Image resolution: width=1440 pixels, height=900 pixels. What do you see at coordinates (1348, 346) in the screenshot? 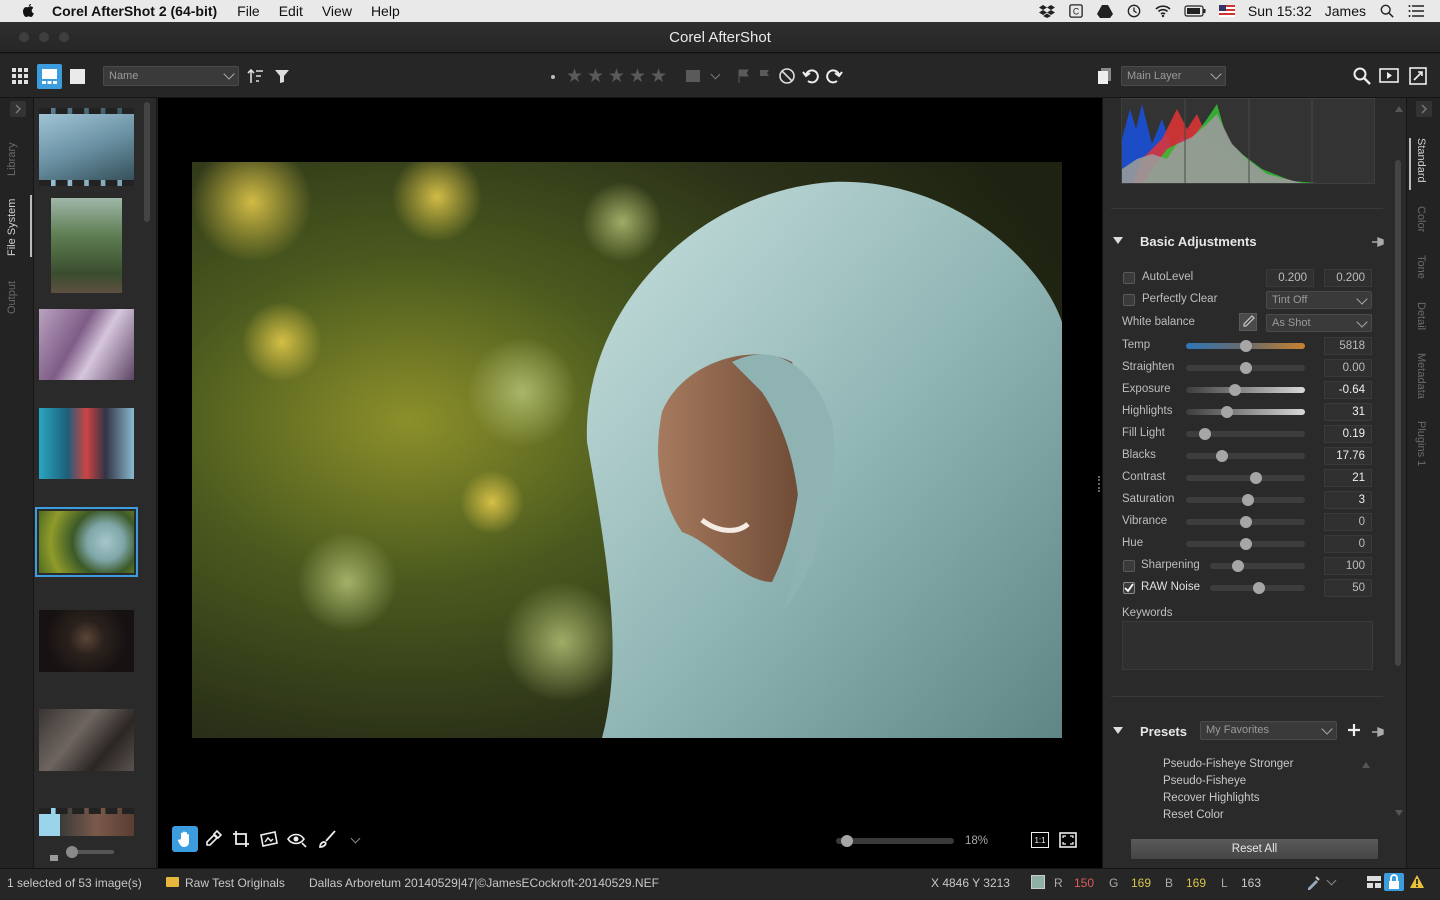
I see `slider-value-input: 5818` at bounding box center [1348, 346].